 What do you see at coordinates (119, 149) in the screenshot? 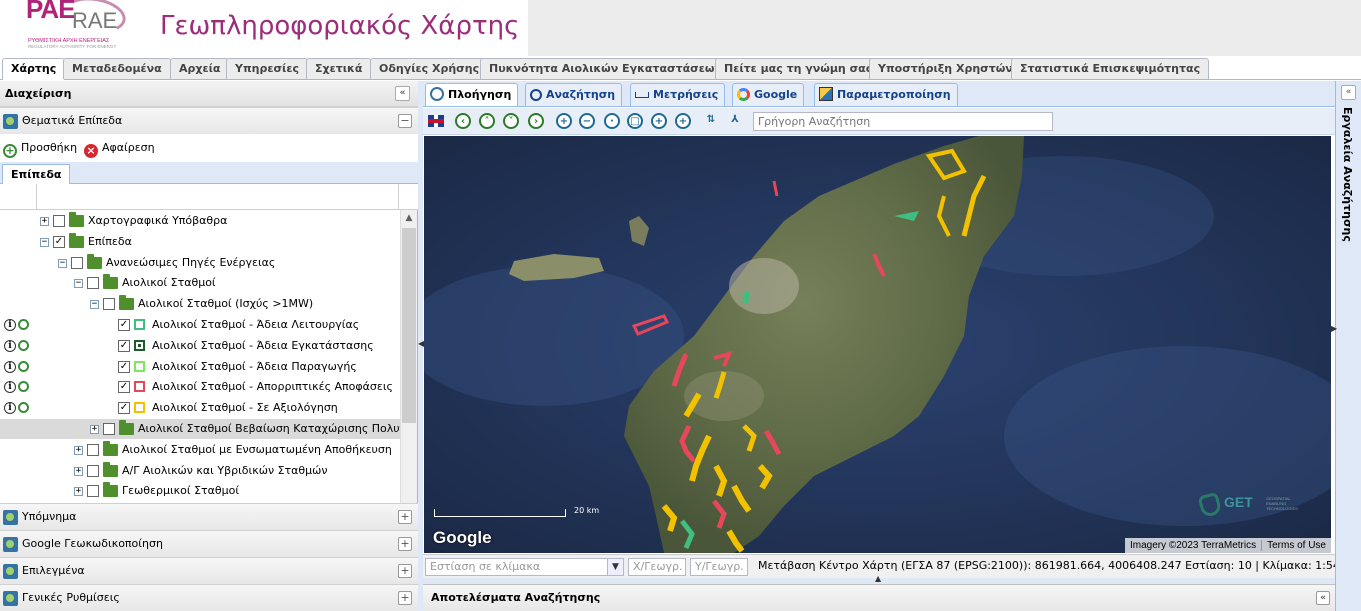
I see `remove-layer-button: × Αφαίρεση` at bounding box center [119, 149].